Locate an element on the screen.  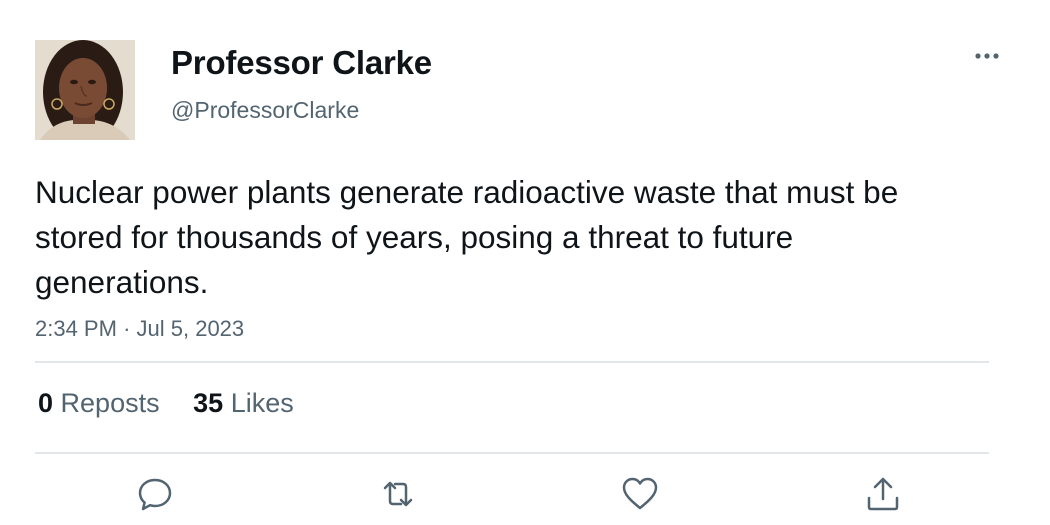
likes-label: Likes is located at coordinates (262, 403).